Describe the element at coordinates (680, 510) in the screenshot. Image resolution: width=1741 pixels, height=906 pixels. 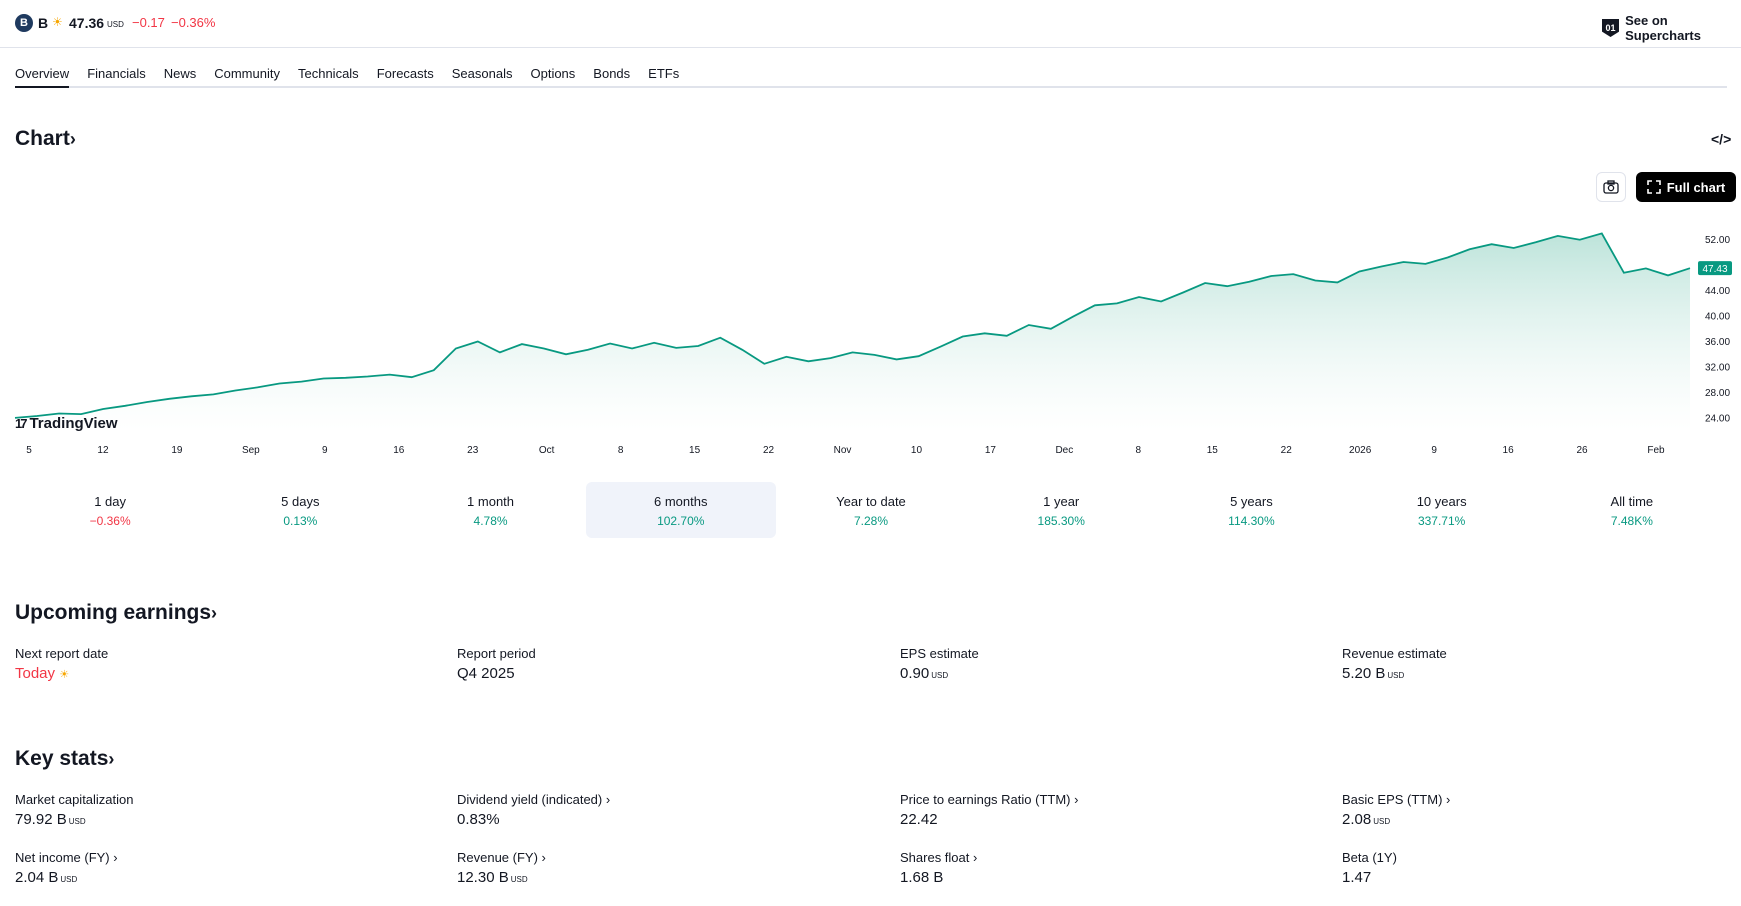
I see `period-6-months: 6 months 102.70%` at that location.